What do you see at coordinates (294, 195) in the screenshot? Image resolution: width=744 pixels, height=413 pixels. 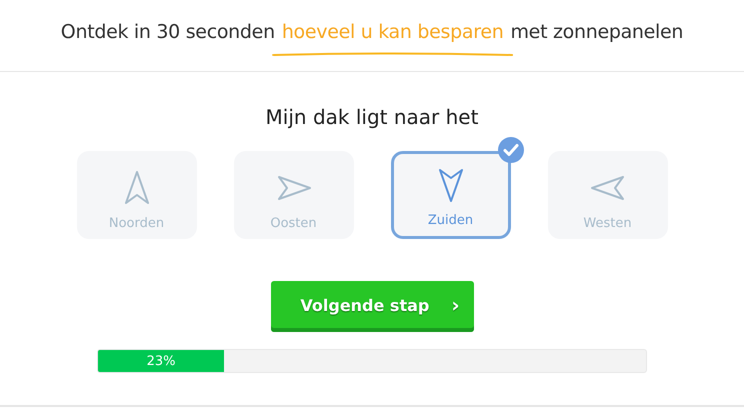 I see `direction-option: Oosten` at bounding box center [294, 195].